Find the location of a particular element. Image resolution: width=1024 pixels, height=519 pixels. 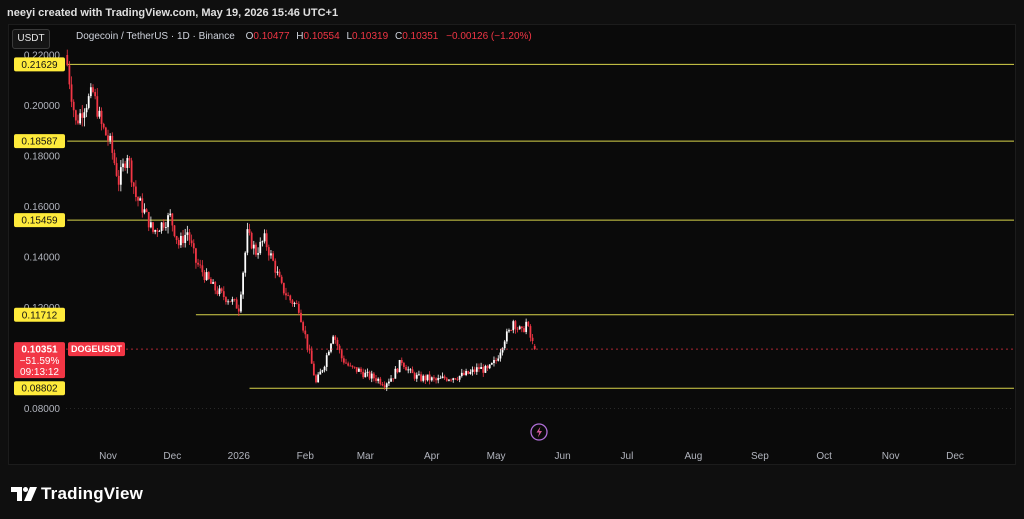

x-tick-label: Mar is located at coordinates (366, 456).